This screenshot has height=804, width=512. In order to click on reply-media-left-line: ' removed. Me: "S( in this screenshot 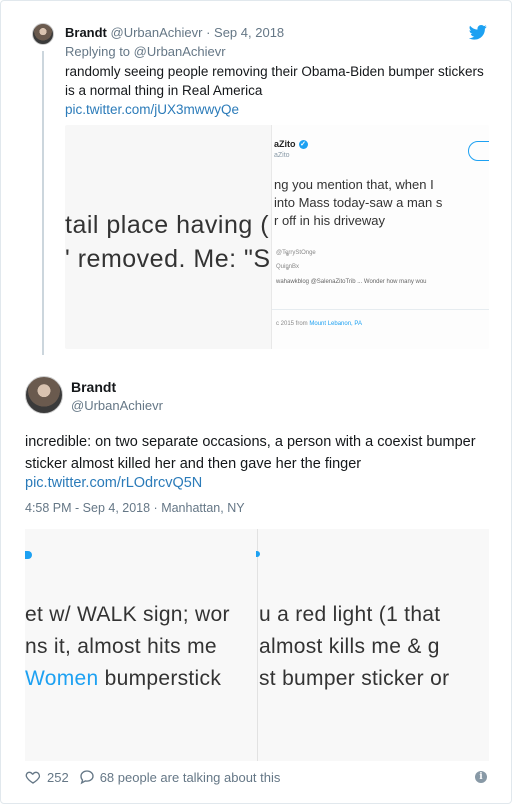, I will do `click(172, 259)`.